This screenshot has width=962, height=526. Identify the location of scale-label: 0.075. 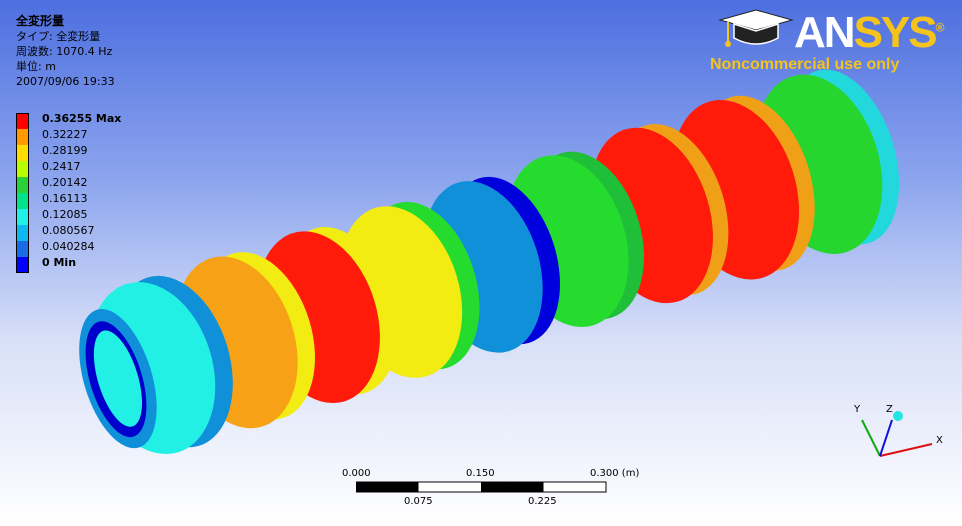
(418, 501).